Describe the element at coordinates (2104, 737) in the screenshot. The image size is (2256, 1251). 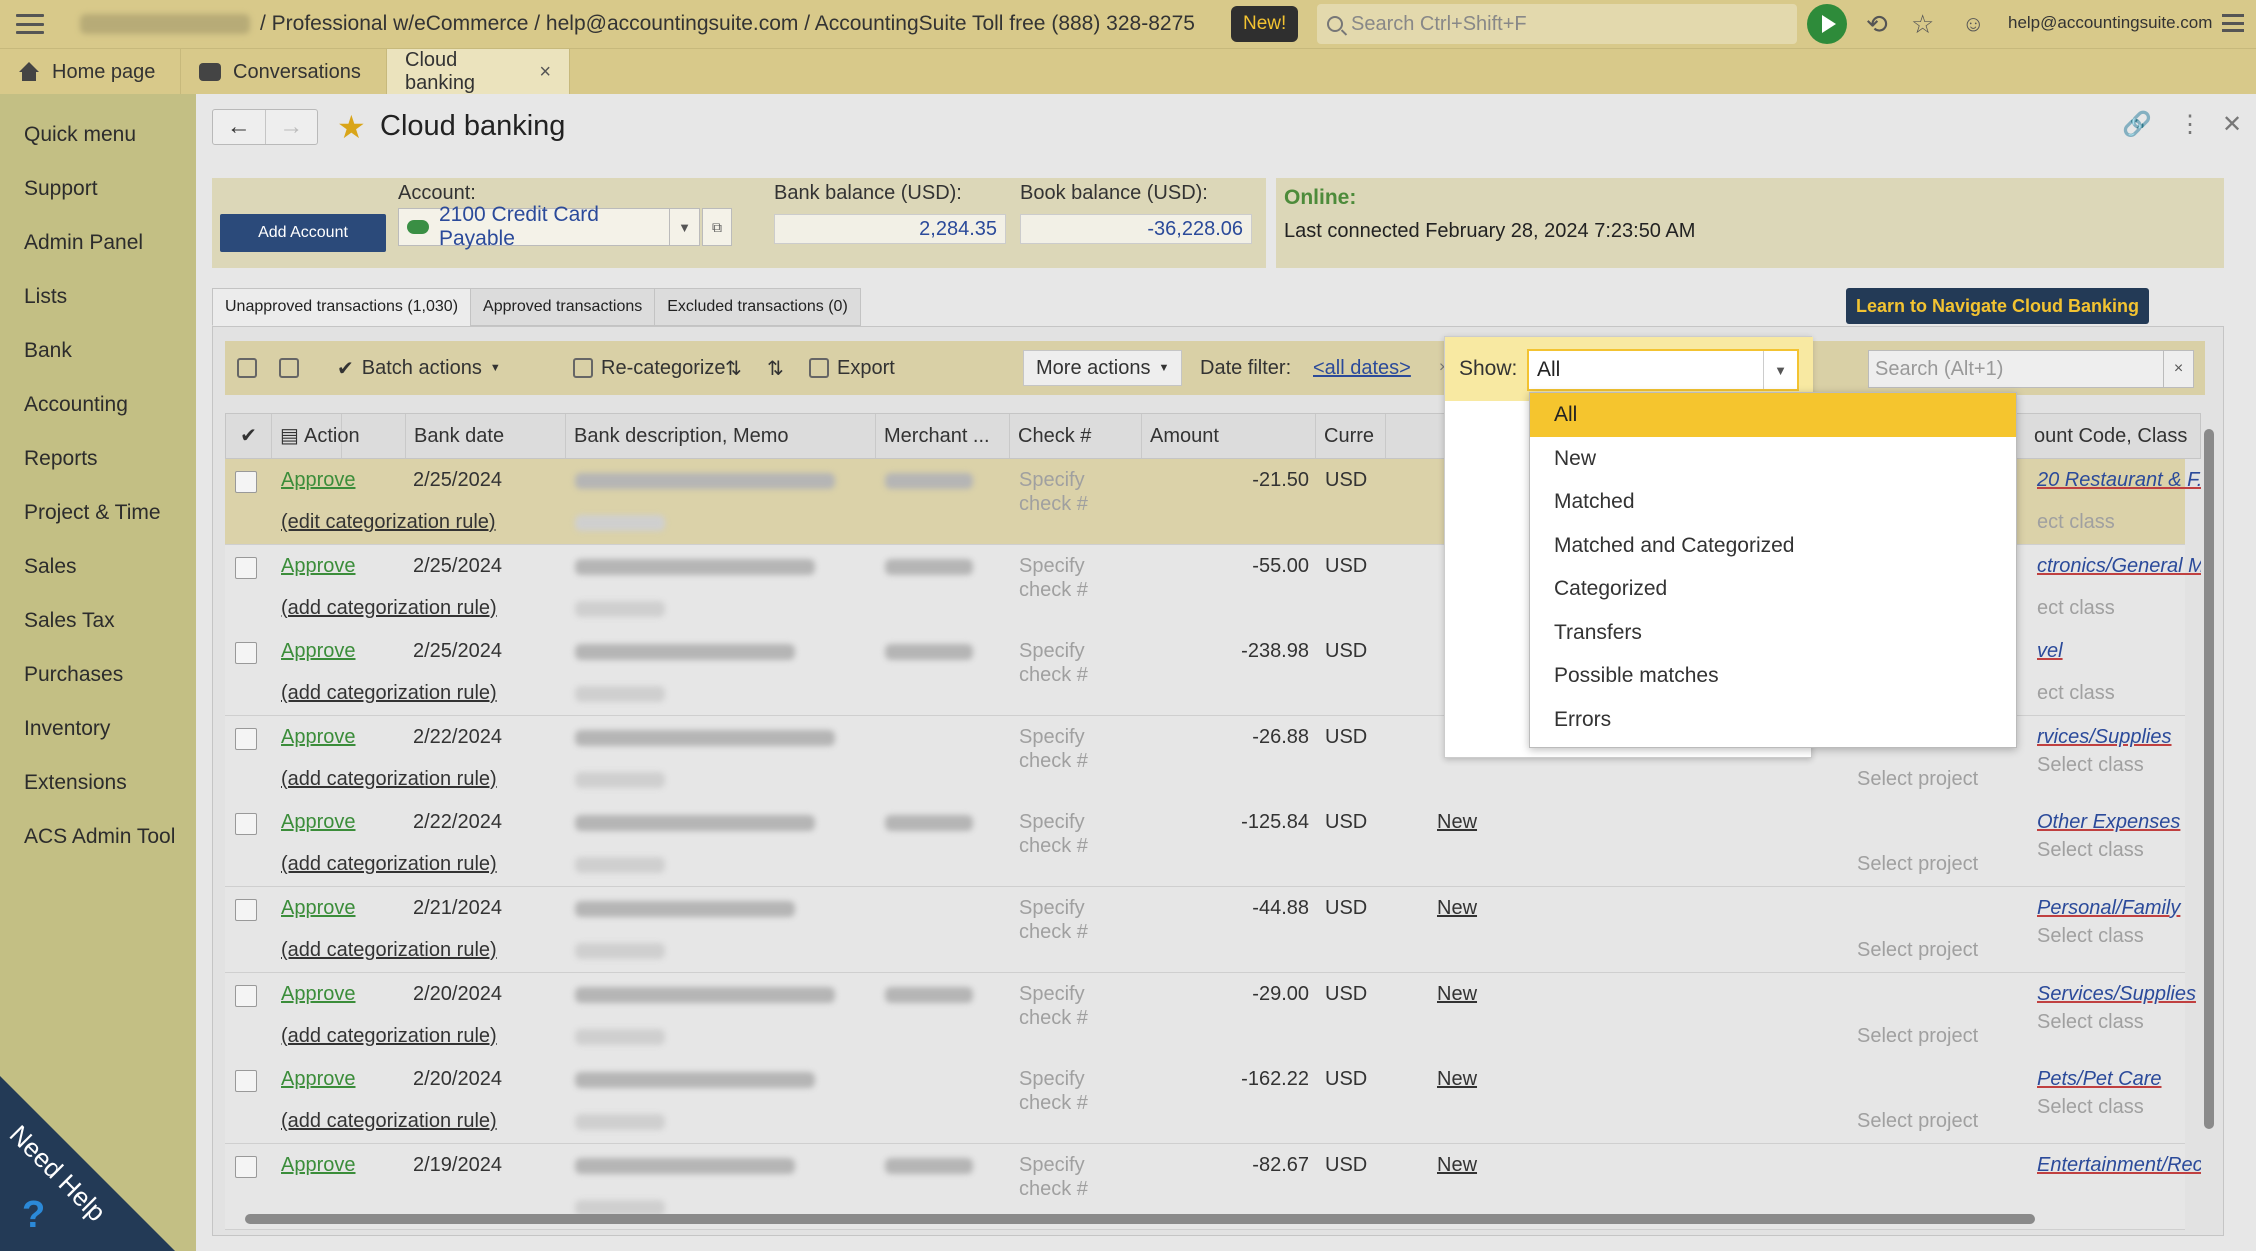
I see `account-code-link: rvices/Supplies` at that location.